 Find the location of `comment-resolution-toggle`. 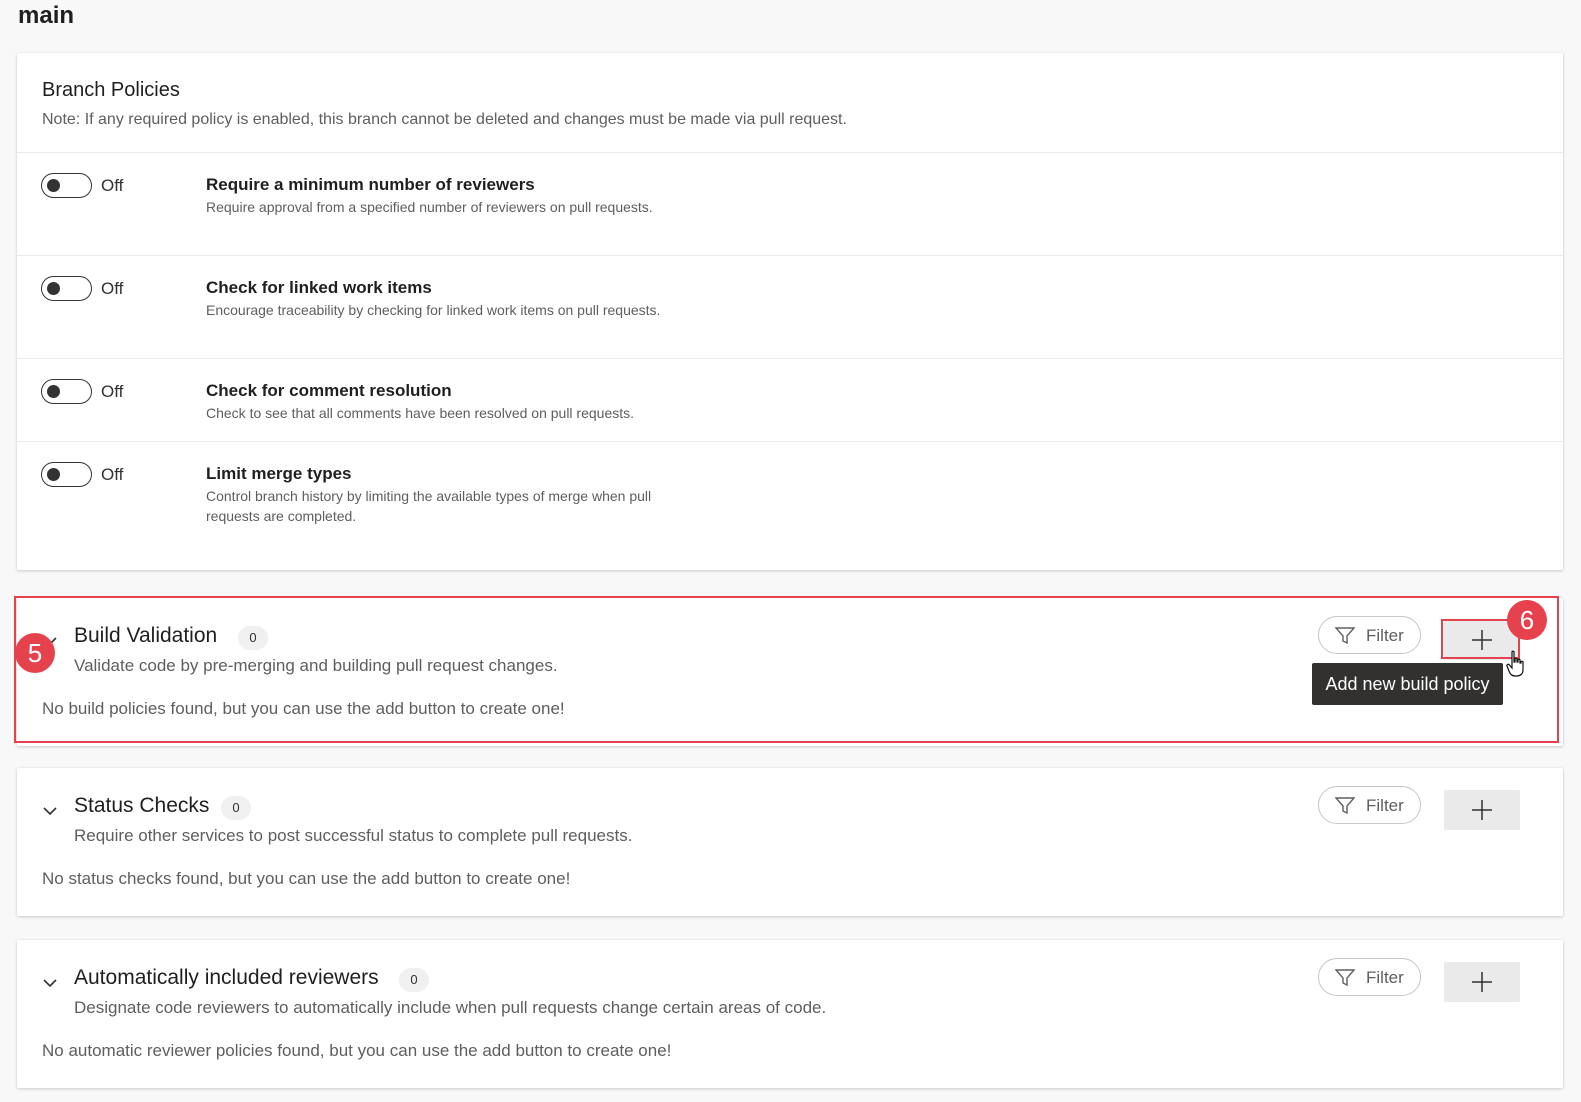

comment-resolution-toggle is located at coordinates (66, 391).